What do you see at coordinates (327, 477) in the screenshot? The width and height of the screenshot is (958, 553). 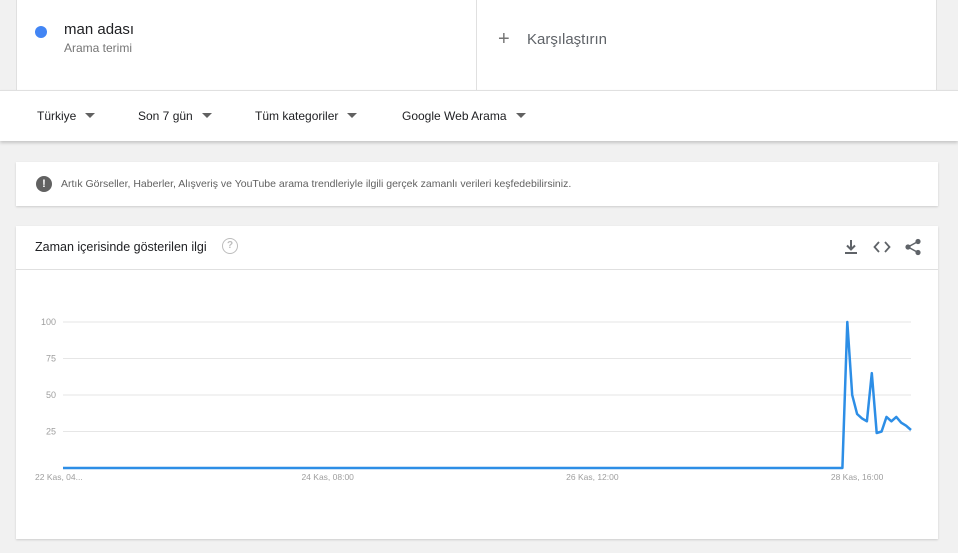 I see `x-tick-label: 24 Kas, 08:00` at bounding box center [327, 477].